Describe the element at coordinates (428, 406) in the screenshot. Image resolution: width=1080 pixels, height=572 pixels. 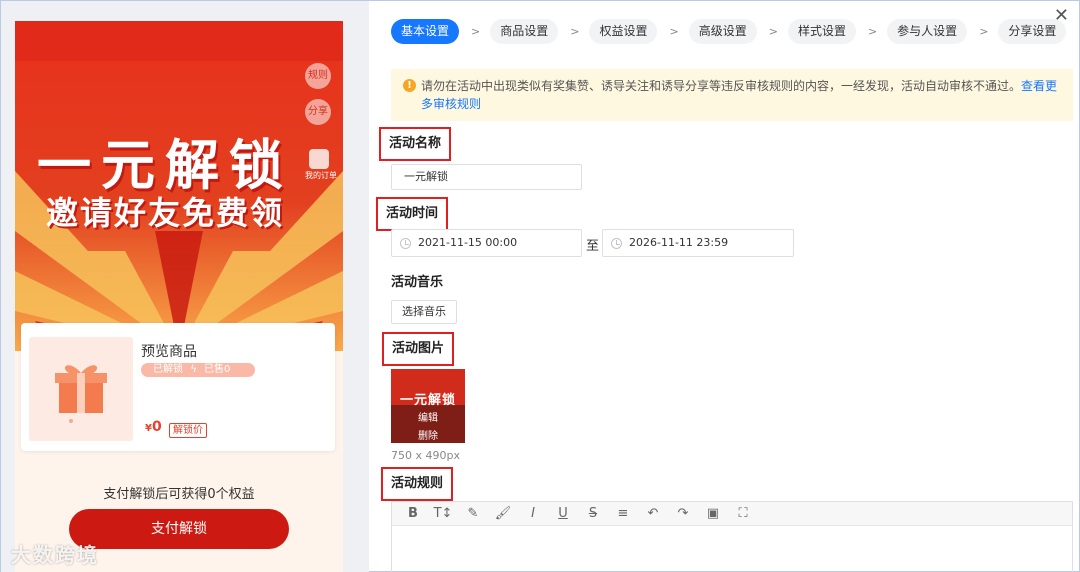
I see `activity-image-thumbnail: 一元解锁 编辑 删除` at that location.